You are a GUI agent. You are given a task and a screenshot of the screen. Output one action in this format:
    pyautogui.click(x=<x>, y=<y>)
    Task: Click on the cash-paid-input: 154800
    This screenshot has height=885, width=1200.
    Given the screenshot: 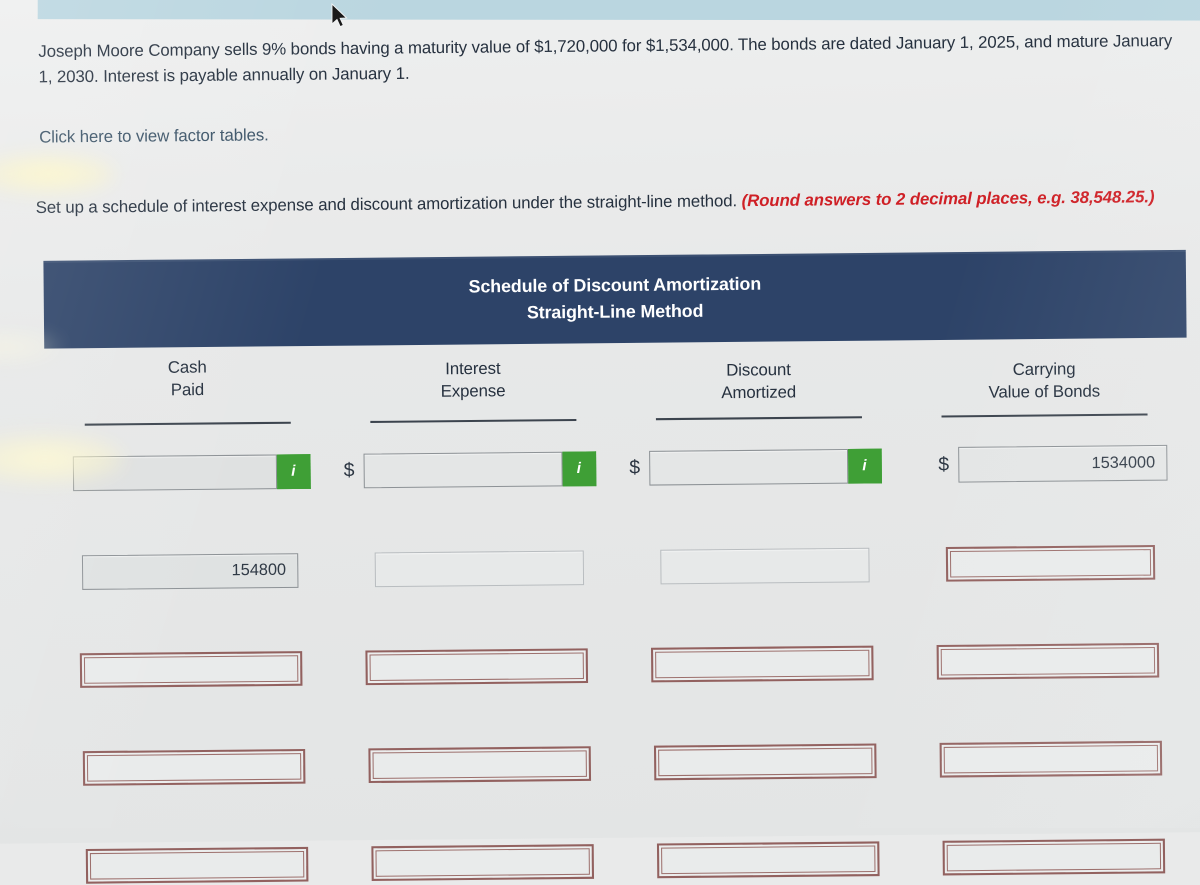 What is the action you would take?
    pyautogui.click(x=190, y=571)
    